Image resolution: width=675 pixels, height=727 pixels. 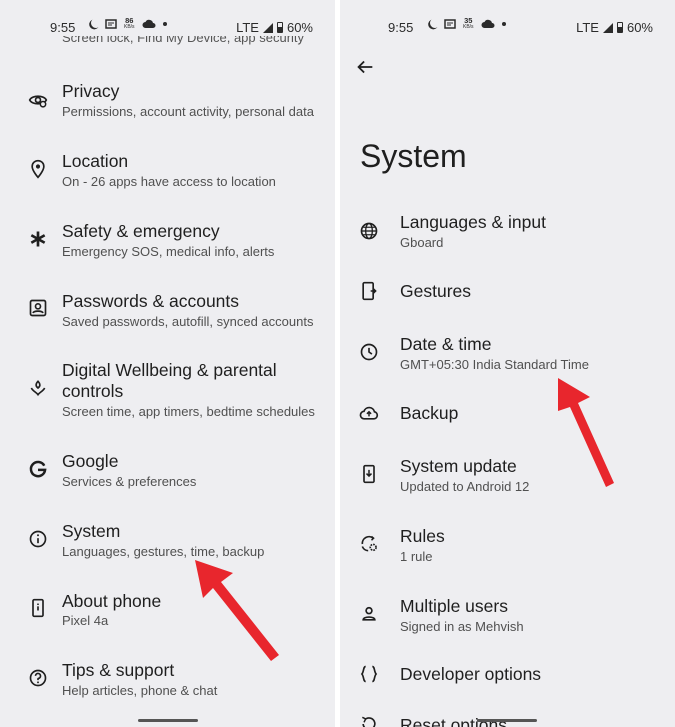 What do you see at coordinates (129, 481) in the screenshot?
I see `settings-item-subtitle: Services & preferences` at bounding box center [129, 481].